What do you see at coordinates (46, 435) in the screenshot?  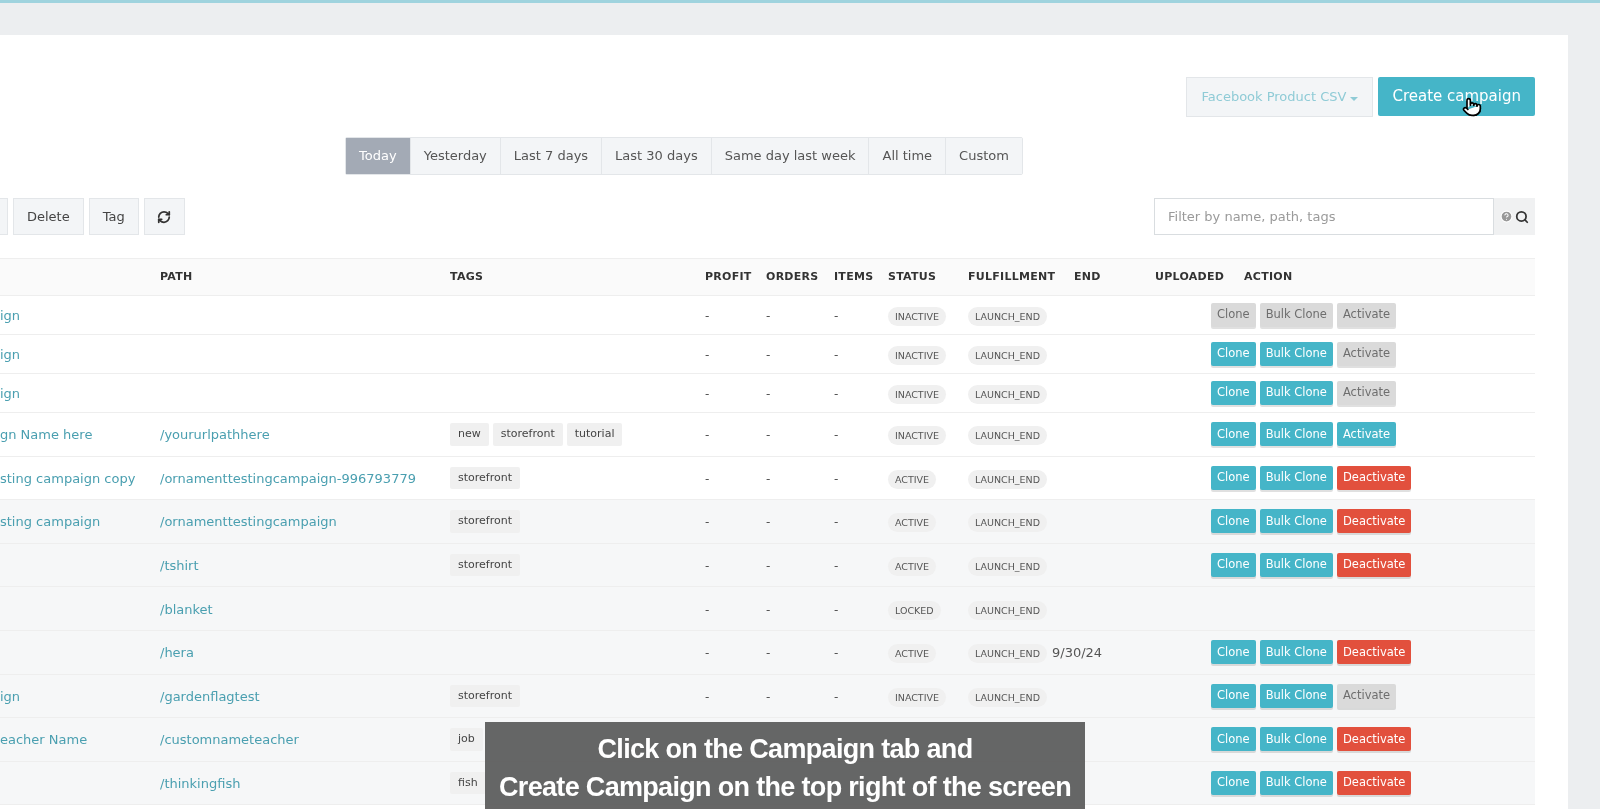 I see `campaign-name-link: gn Name here` at bounding box center [46, 435].